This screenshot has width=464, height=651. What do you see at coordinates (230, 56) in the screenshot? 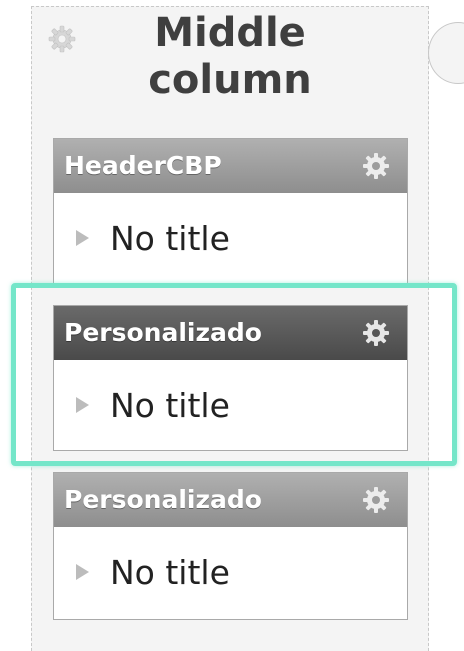
I see `column-title: Middle column` at bounding box center [230, 56].